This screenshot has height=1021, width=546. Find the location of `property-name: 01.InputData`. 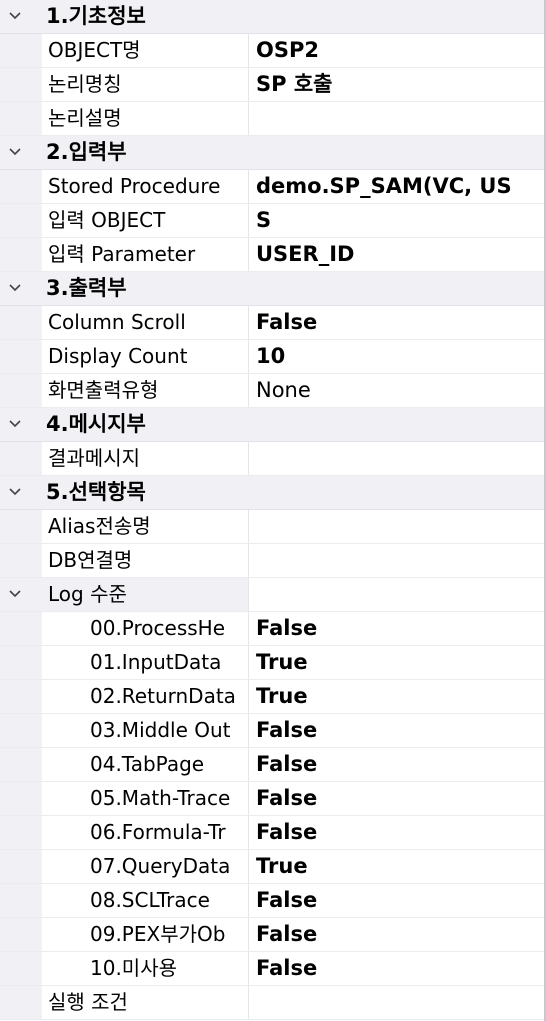

property-name: 01.InputData is located at coordinates (156, 662).